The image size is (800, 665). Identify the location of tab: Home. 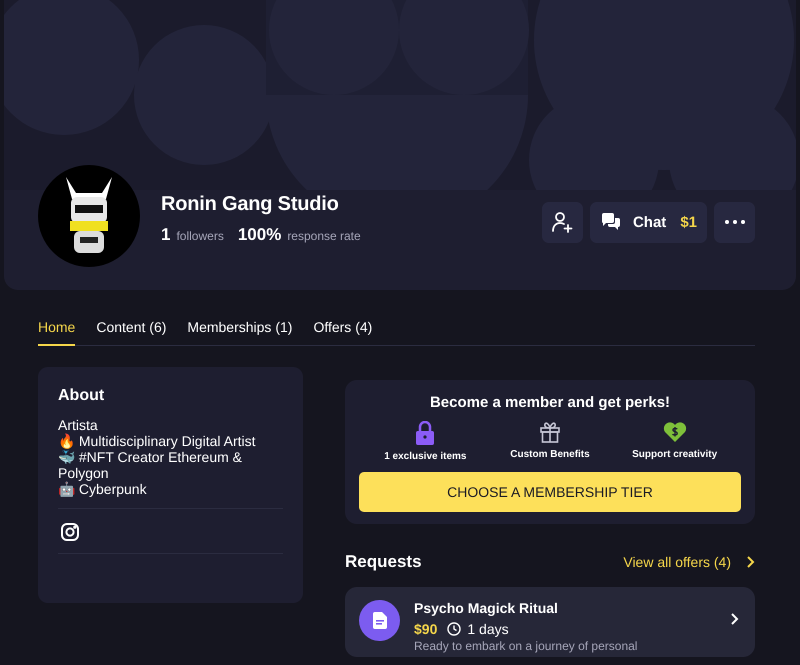
(57, 328).